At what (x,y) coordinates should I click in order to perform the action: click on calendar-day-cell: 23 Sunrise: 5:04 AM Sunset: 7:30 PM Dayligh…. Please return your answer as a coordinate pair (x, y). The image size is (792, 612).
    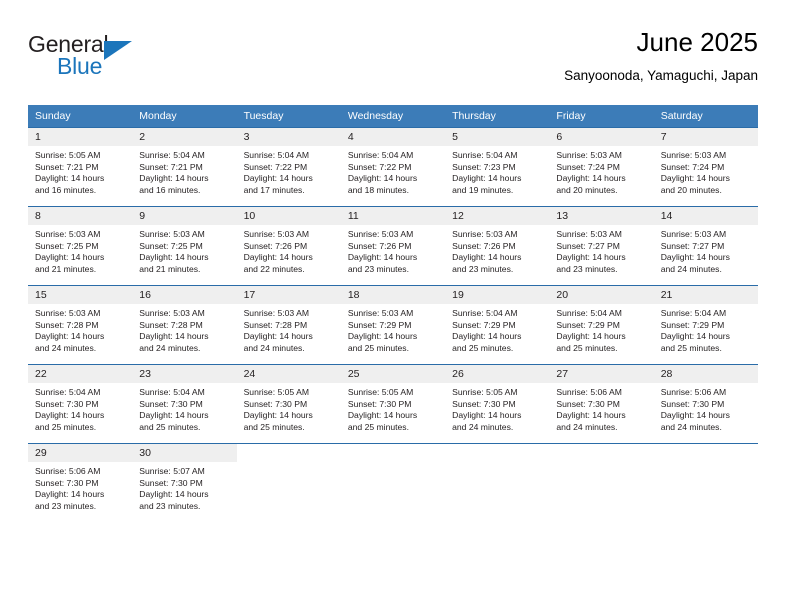
    Looking at the image, I should click on (184, 404).